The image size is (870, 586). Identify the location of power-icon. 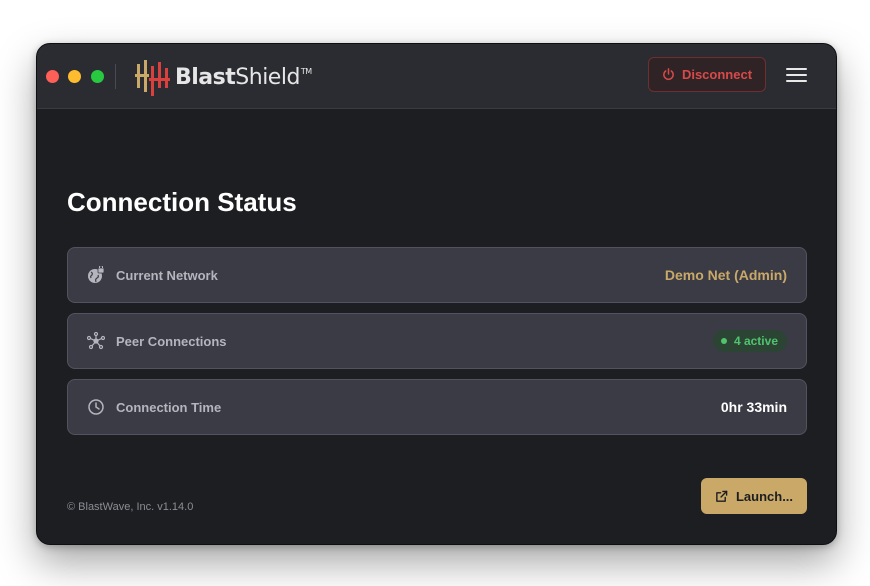
(668, 74).